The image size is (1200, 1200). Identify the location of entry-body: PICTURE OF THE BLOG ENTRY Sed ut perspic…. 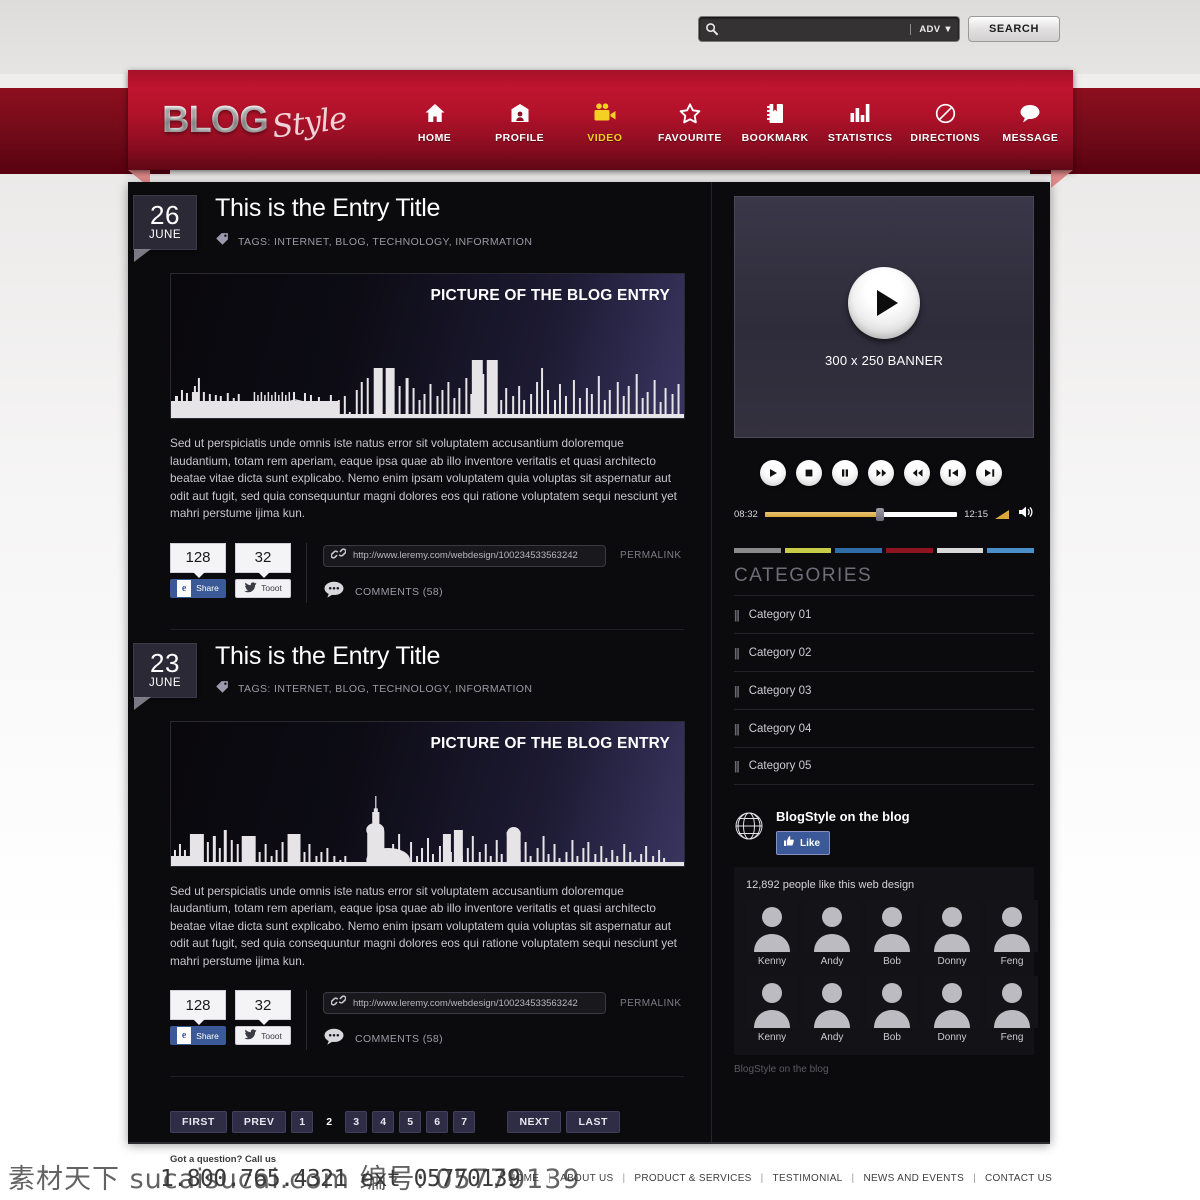
(419, 885).